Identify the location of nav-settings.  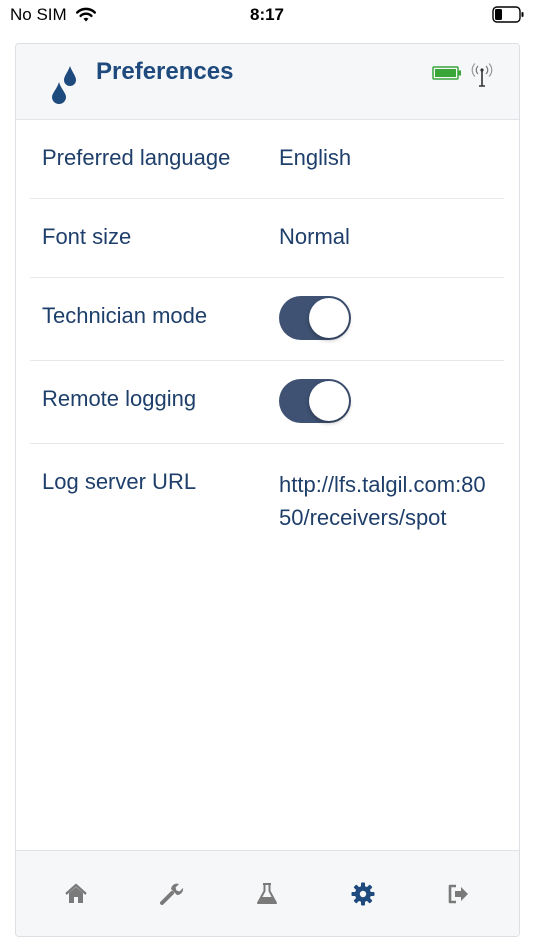
(363, 894).